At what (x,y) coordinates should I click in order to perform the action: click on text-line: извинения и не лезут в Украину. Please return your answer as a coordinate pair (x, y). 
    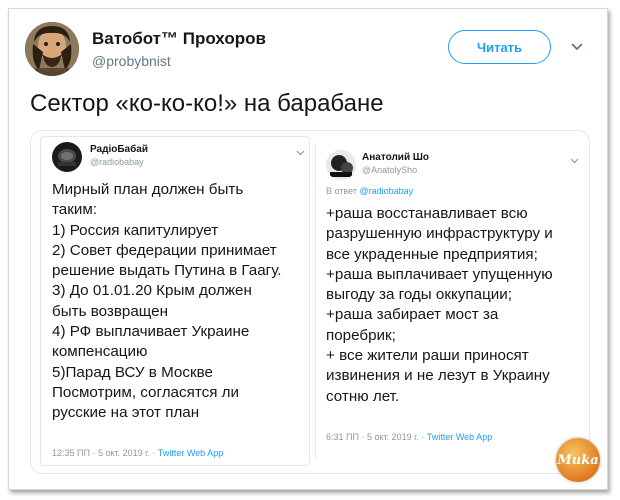
    Looking at the image, I should click on (438, 376).